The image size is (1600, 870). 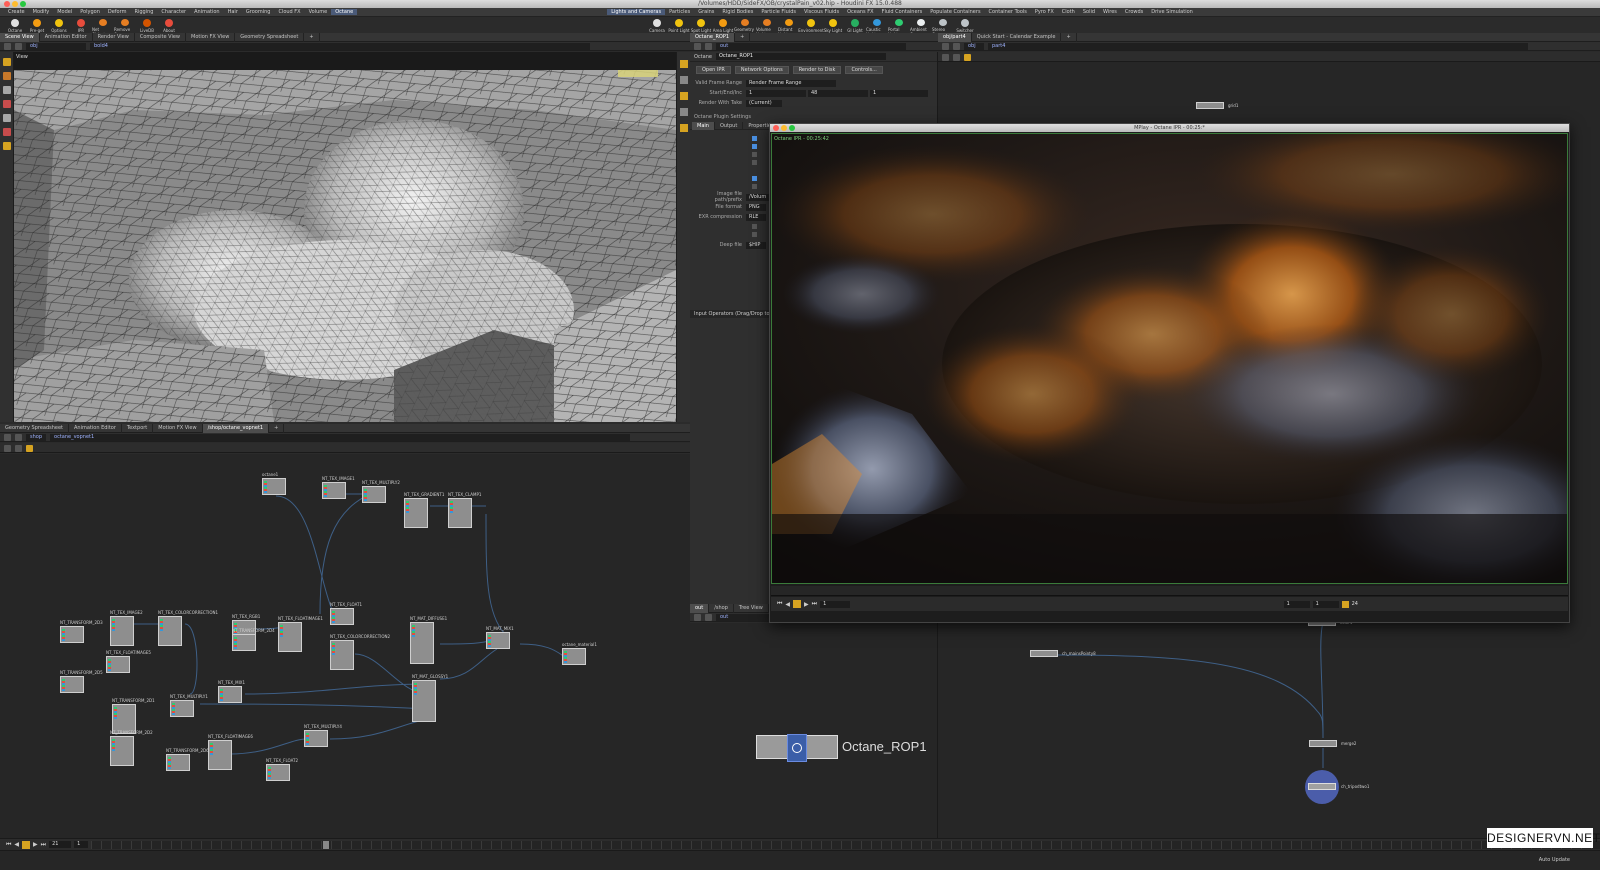 I want to click on select-tool-icon, so click(x=7, y=62).